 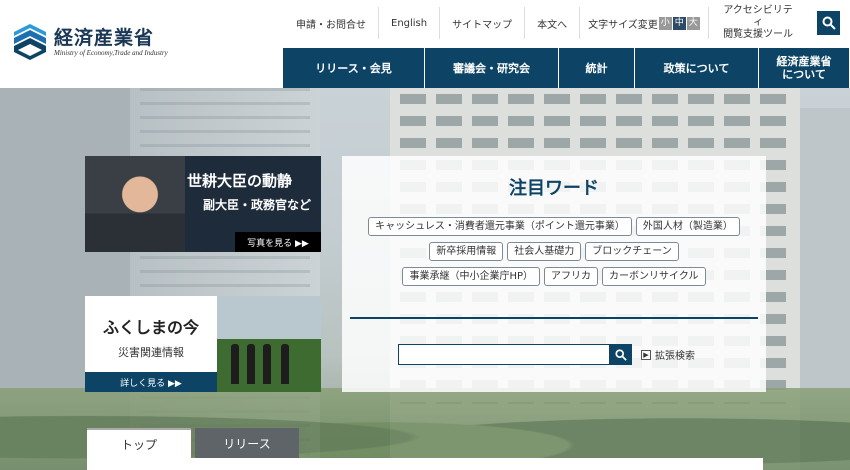 I want to click on content-area, so click(x=425, y=464).